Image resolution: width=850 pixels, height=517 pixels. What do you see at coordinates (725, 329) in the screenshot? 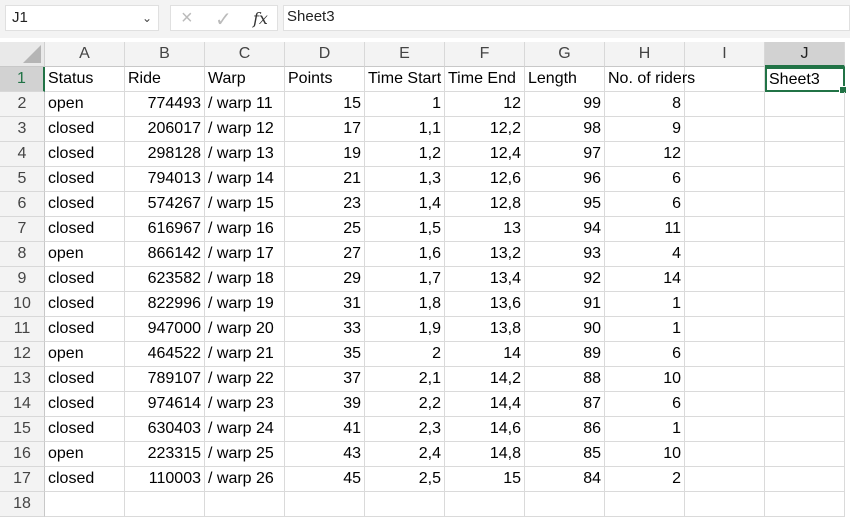
I see `cell-I11` at bounding box center [725, 329].